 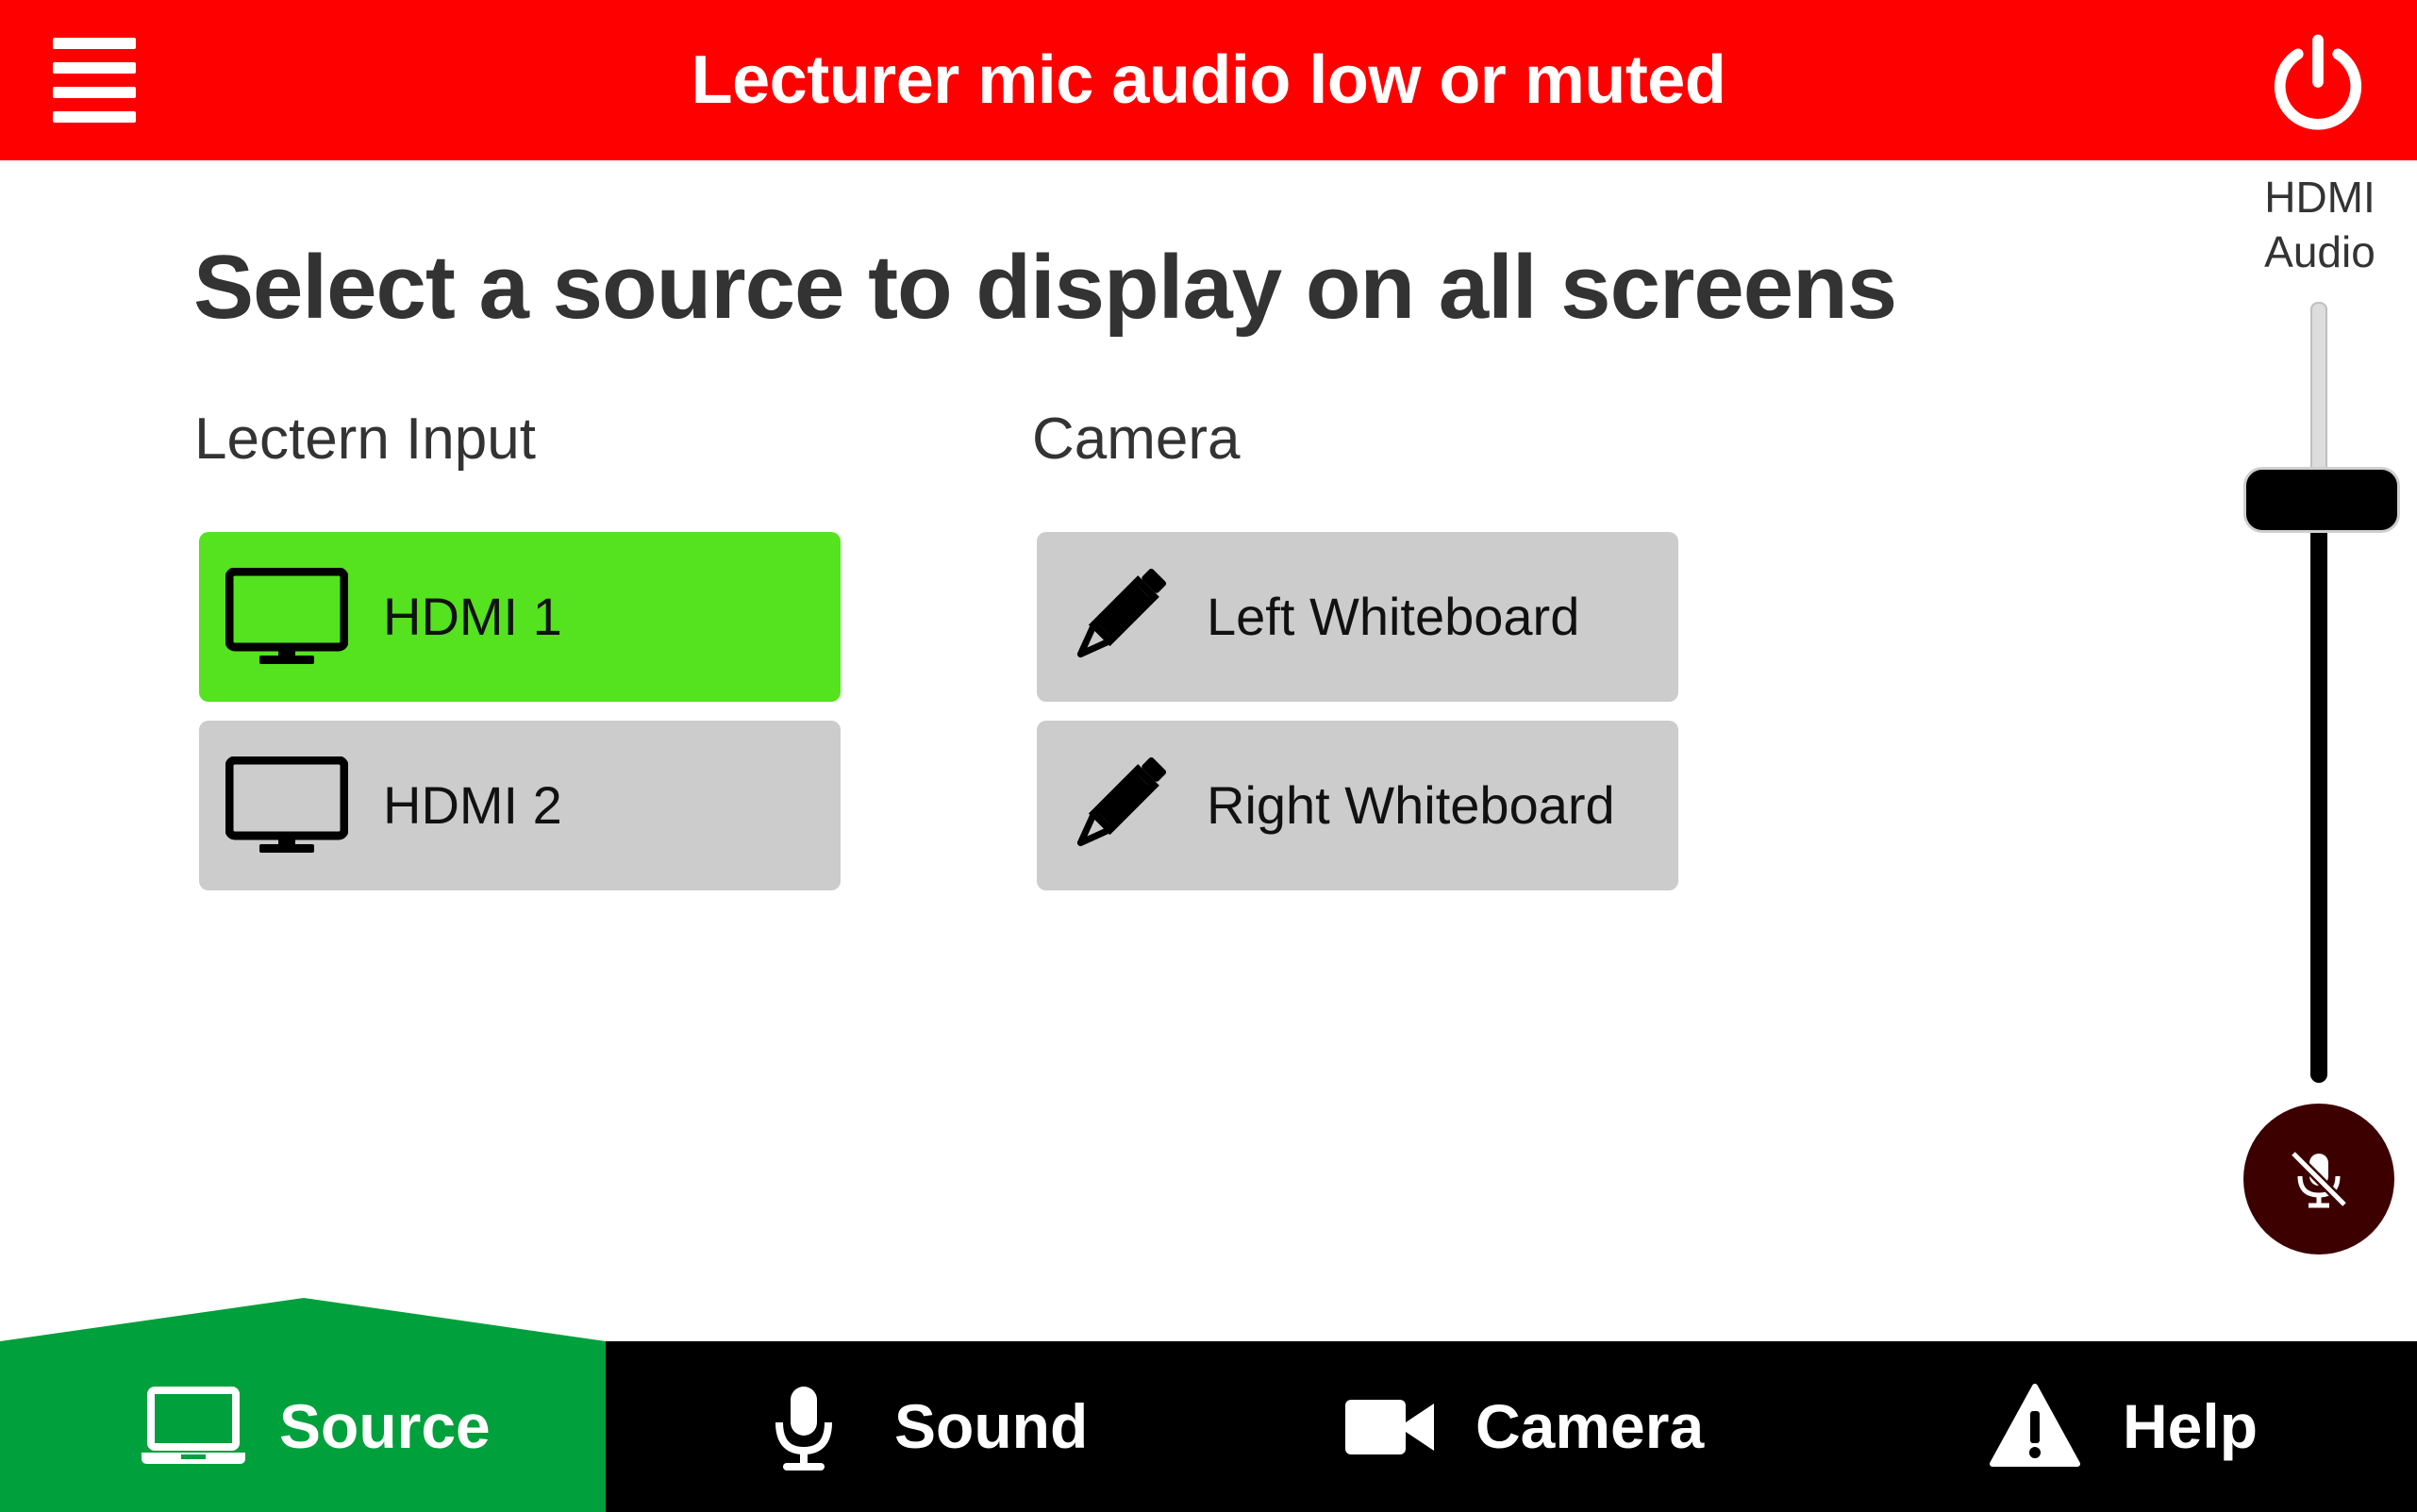 I want to click on tab-sound: Sound, so click(x=908, y=1426).